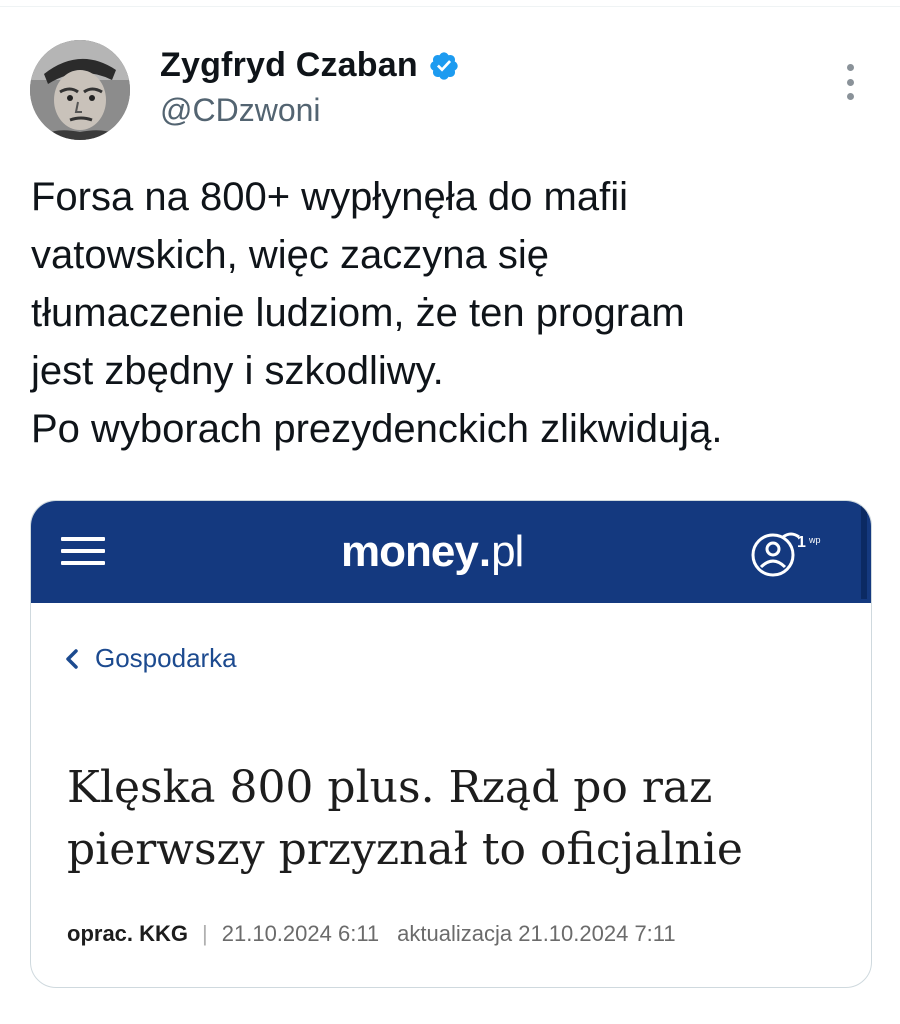 Image resolution: width=900 pixels, height=1024 pixels. Describe the element at coordinates (444, 65) in the screenshot. I see `verified-badge-icon` at that location.